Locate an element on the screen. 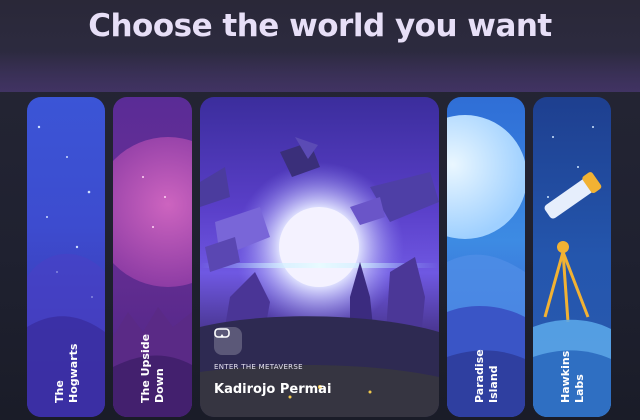 This screenshot has height=420, width=640. world-card-label: Hawkins Labs is located at coordinates (572, 376).